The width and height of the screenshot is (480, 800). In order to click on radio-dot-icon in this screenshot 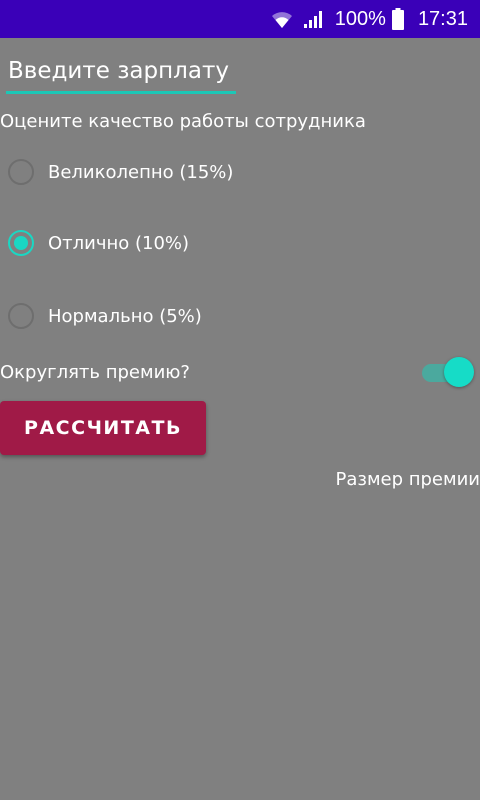, I will do `click(21, 243)`.